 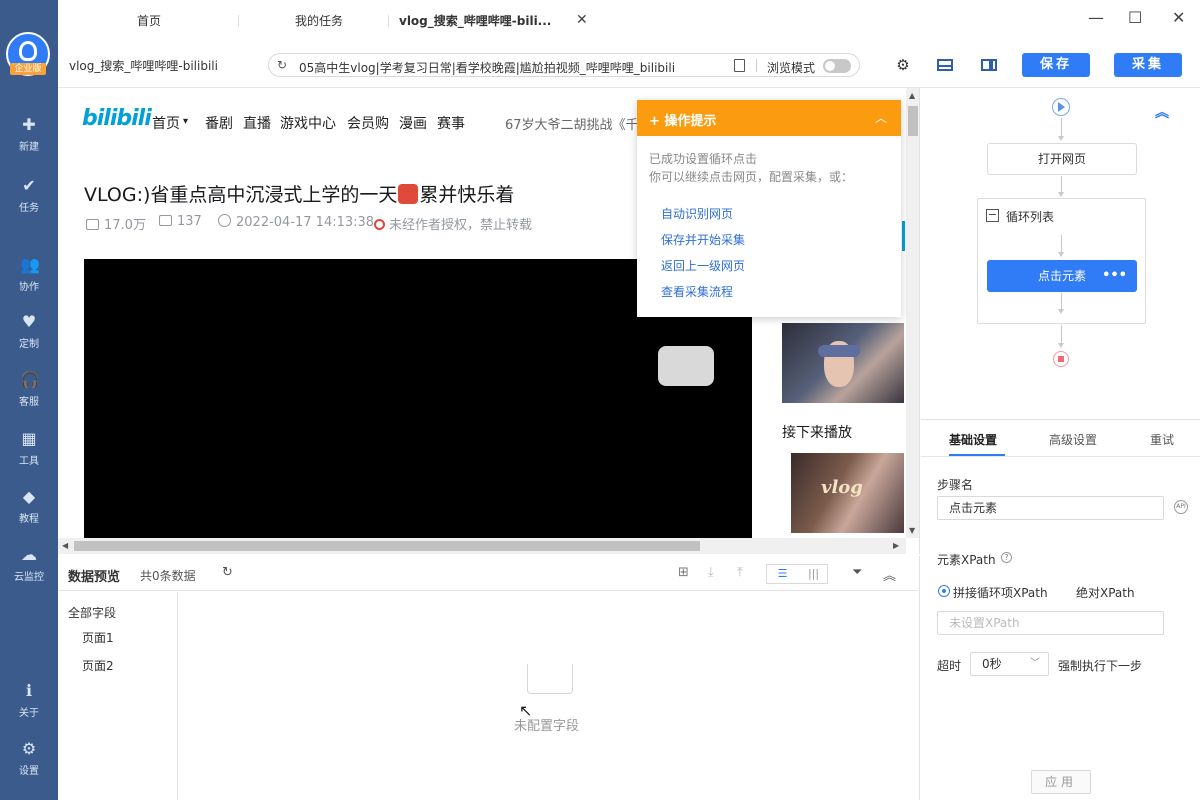 I want to click on nav-item-cloud-monitor: ☁ 云监控, so click(x=29, y=570).